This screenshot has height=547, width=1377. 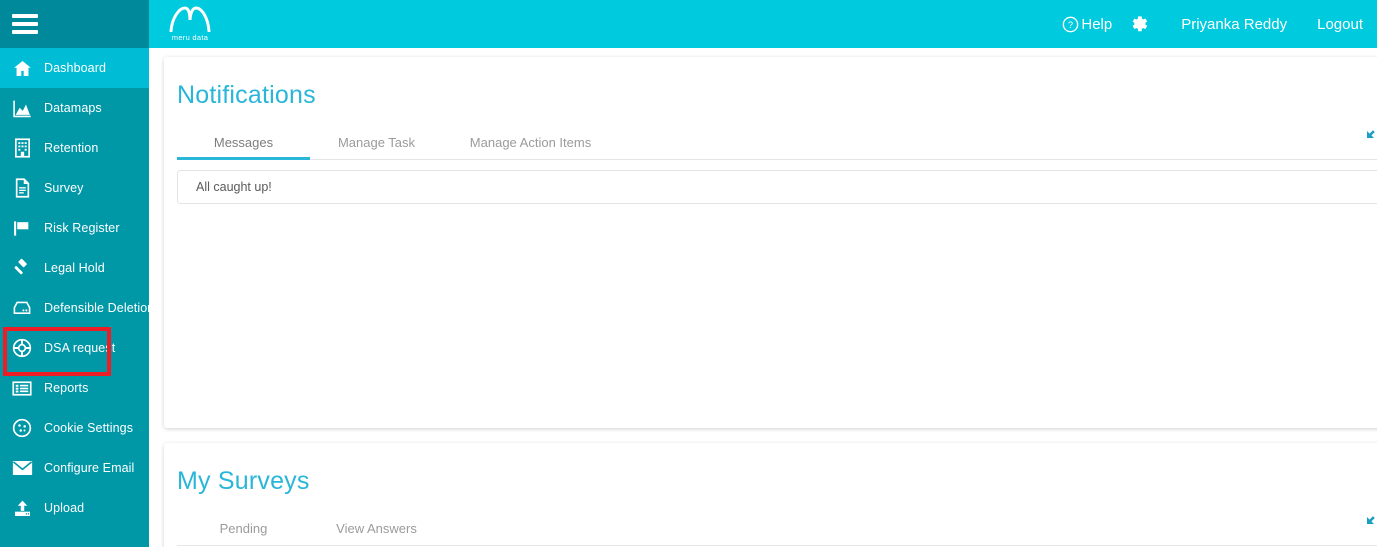 I want to click on lifebuoy-icon, so click(x=22, y=348).